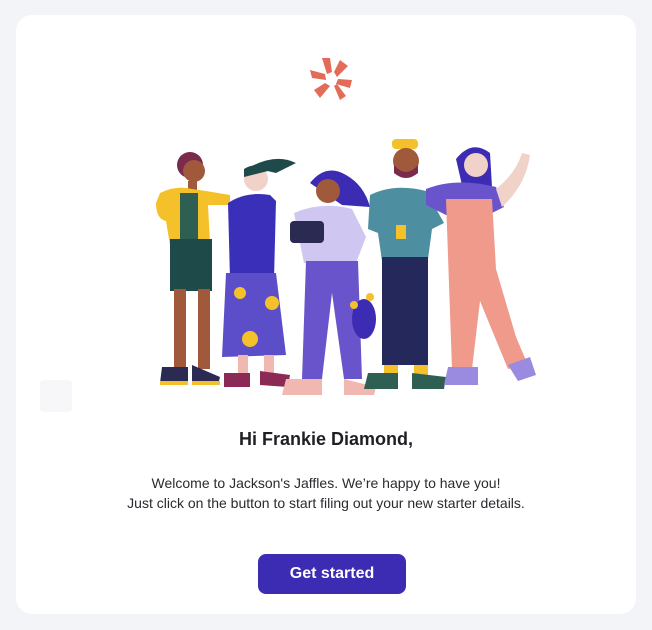  I want to click on get-started-button: Get started, so click(332, 574).